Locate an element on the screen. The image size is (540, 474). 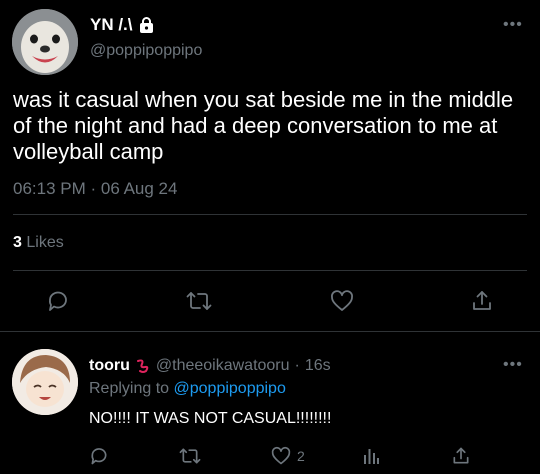
likes-label: Likes is located at coordinates (45, 242).